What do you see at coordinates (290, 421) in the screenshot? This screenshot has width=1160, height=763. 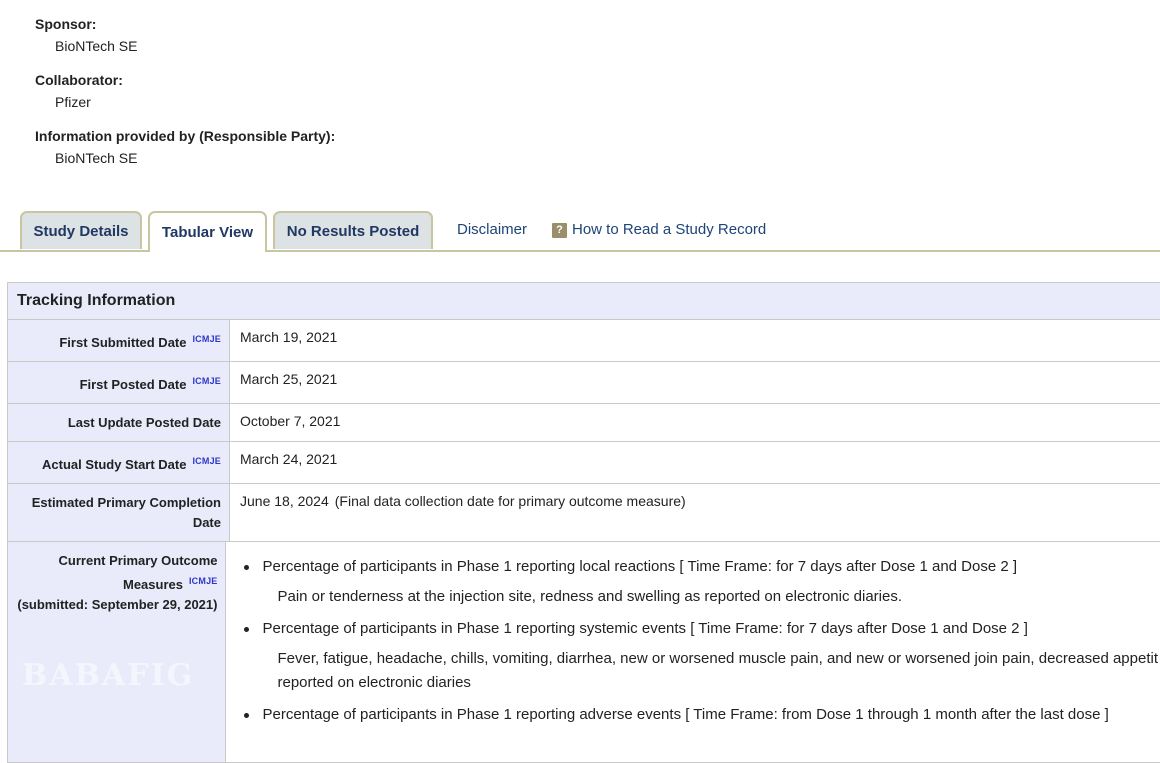 I see `row-value: October 7, 2021` at bounding box center [290, 421].